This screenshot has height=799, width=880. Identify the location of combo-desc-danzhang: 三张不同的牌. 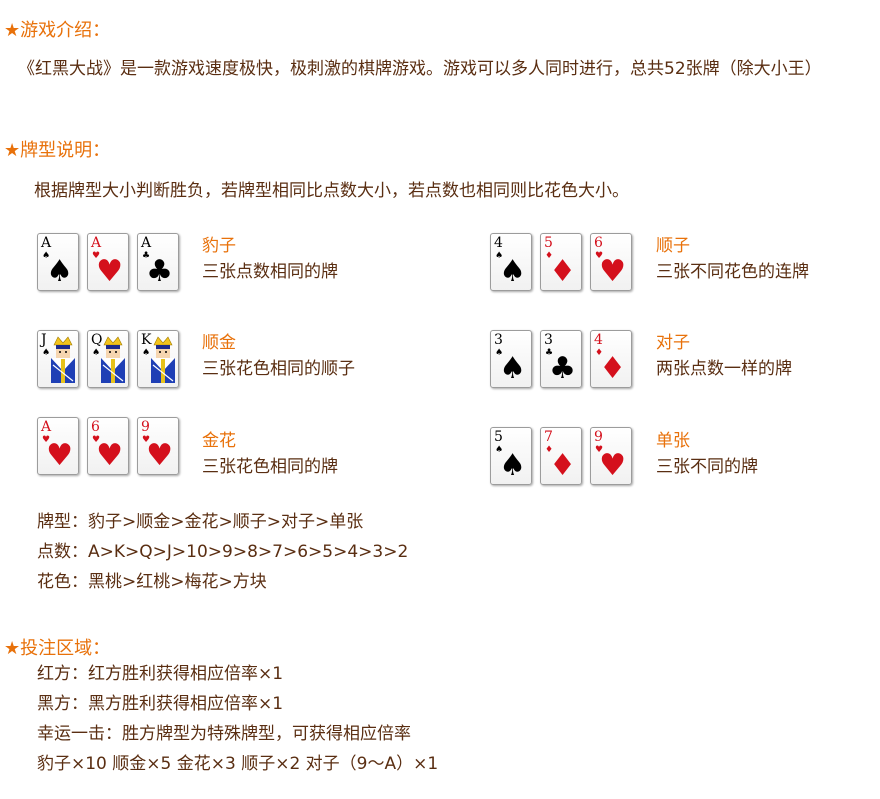
(707, 467).